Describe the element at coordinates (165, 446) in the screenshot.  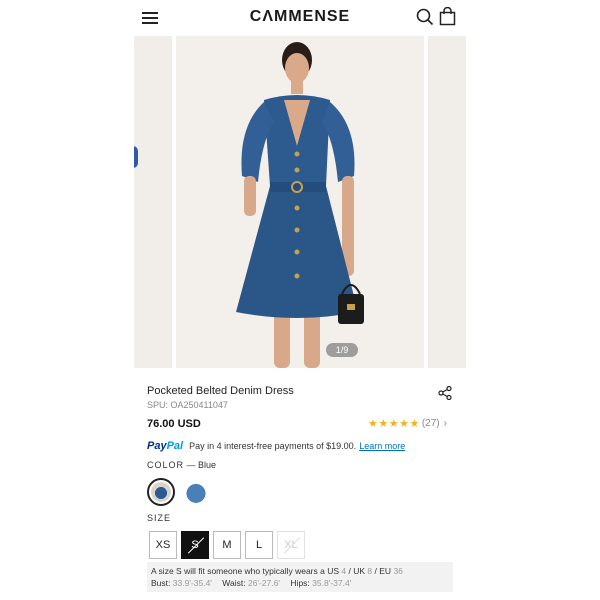
I see `paypal-logo: PayPal` at that location.